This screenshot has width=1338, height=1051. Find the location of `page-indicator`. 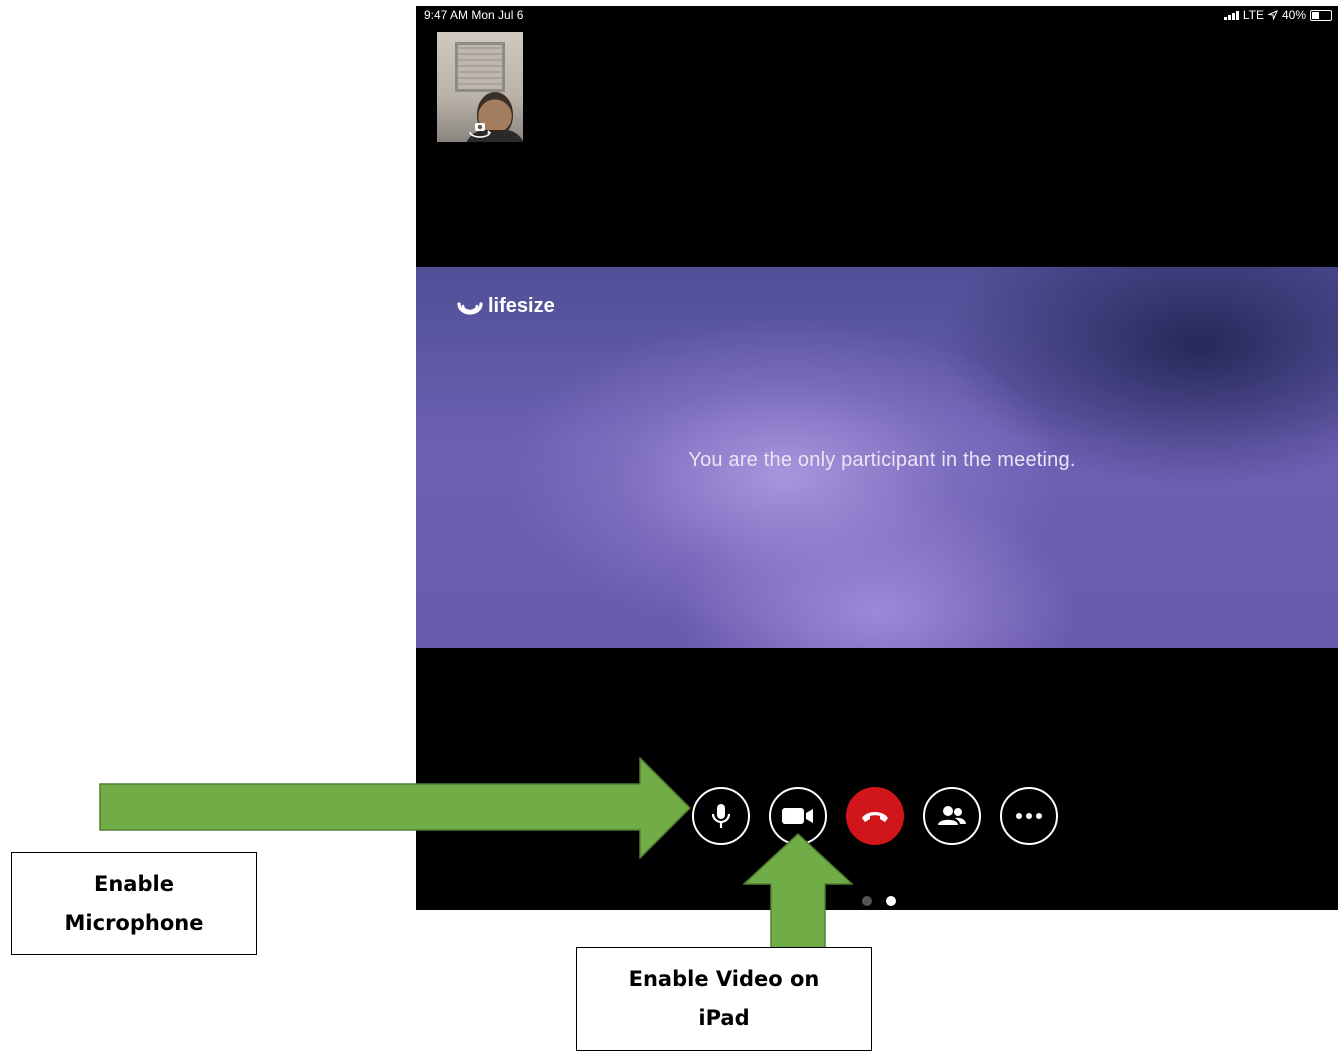

page-indicator is located at coordinates (879, 901).